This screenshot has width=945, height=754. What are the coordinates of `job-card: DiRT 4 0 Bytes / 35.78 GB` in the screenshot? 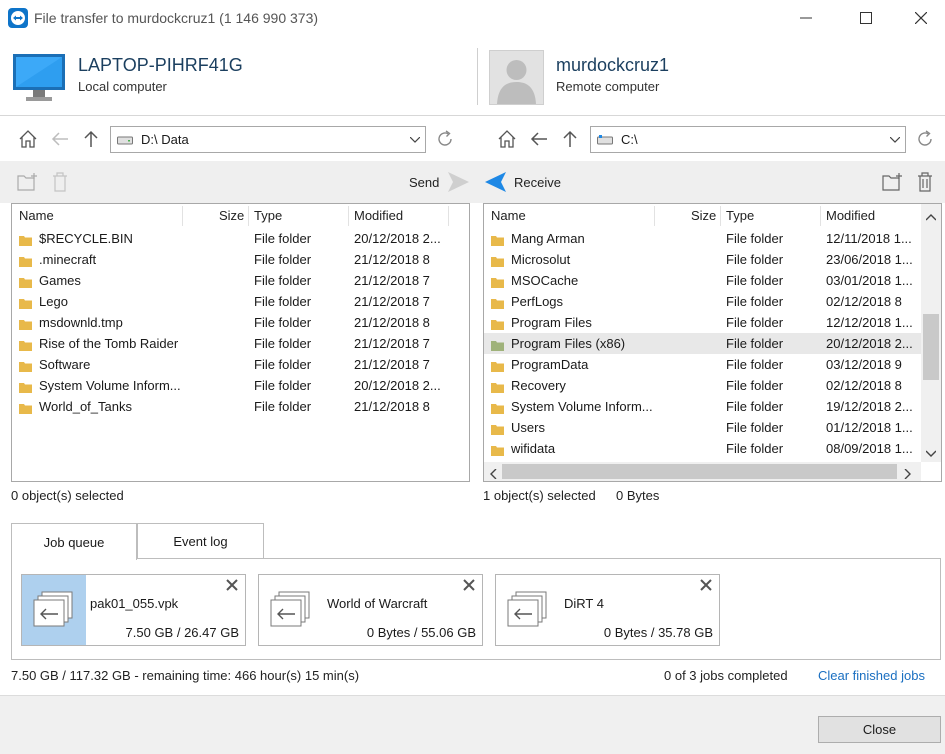 It's located at (607, 610).